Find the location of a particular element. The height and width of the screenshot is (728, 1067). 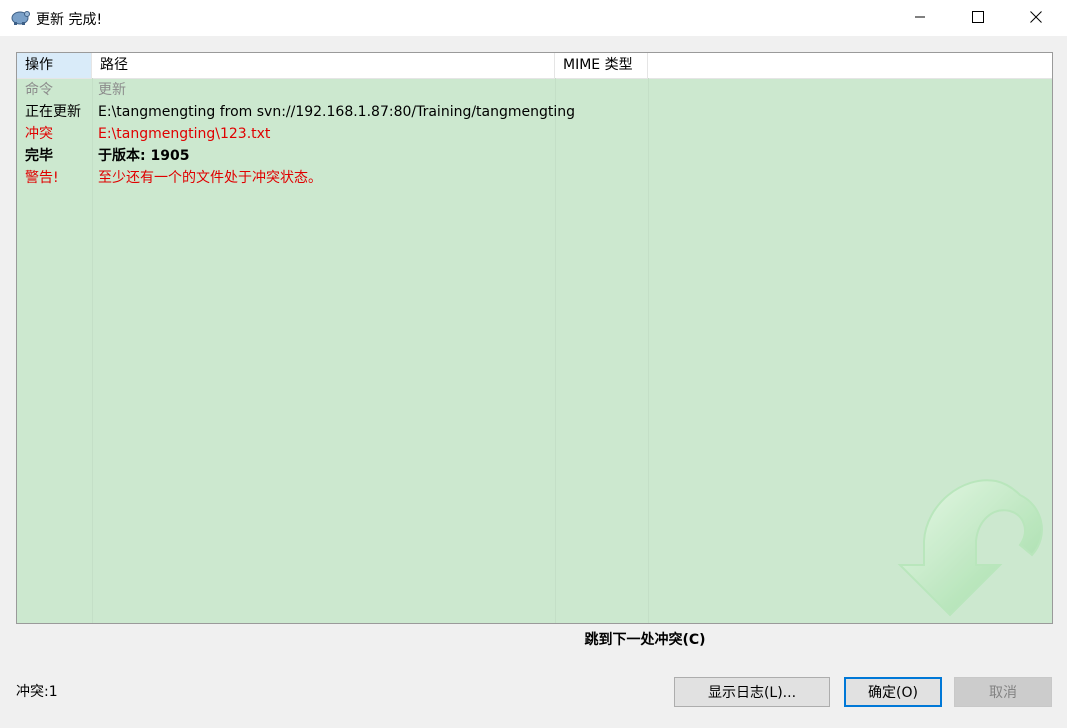

table-row: 警告! 至少还有一个的文件处于冲突状态。 is located at coordinates (534, 178).